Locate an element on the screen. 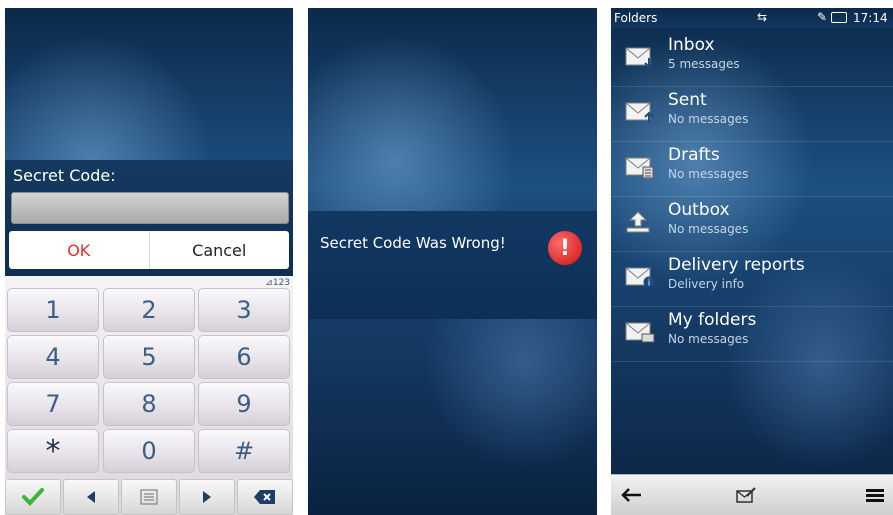 This screenshot has height=515, width=893. backspace-button is located at coordinates (265, 497).